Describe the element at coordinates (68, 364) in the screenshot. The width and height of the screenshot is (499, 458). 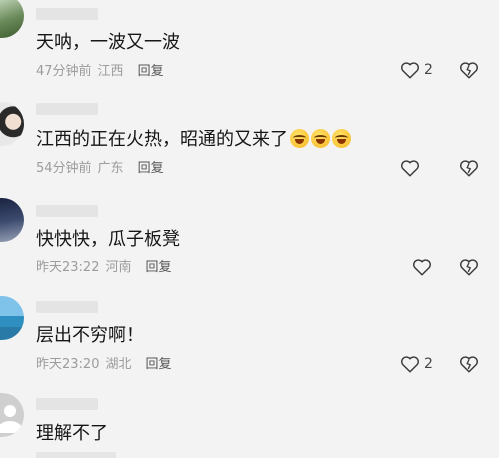
I see `comment-time: 昨天23:20` at that location.